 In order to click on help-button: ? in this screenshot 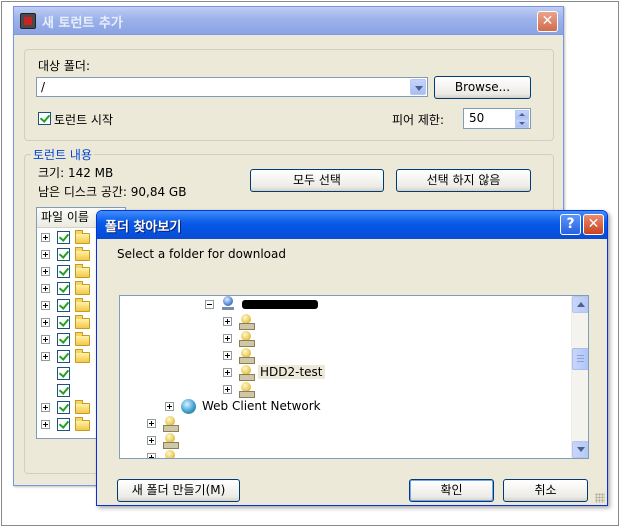, I will do `click(570, 224)`.